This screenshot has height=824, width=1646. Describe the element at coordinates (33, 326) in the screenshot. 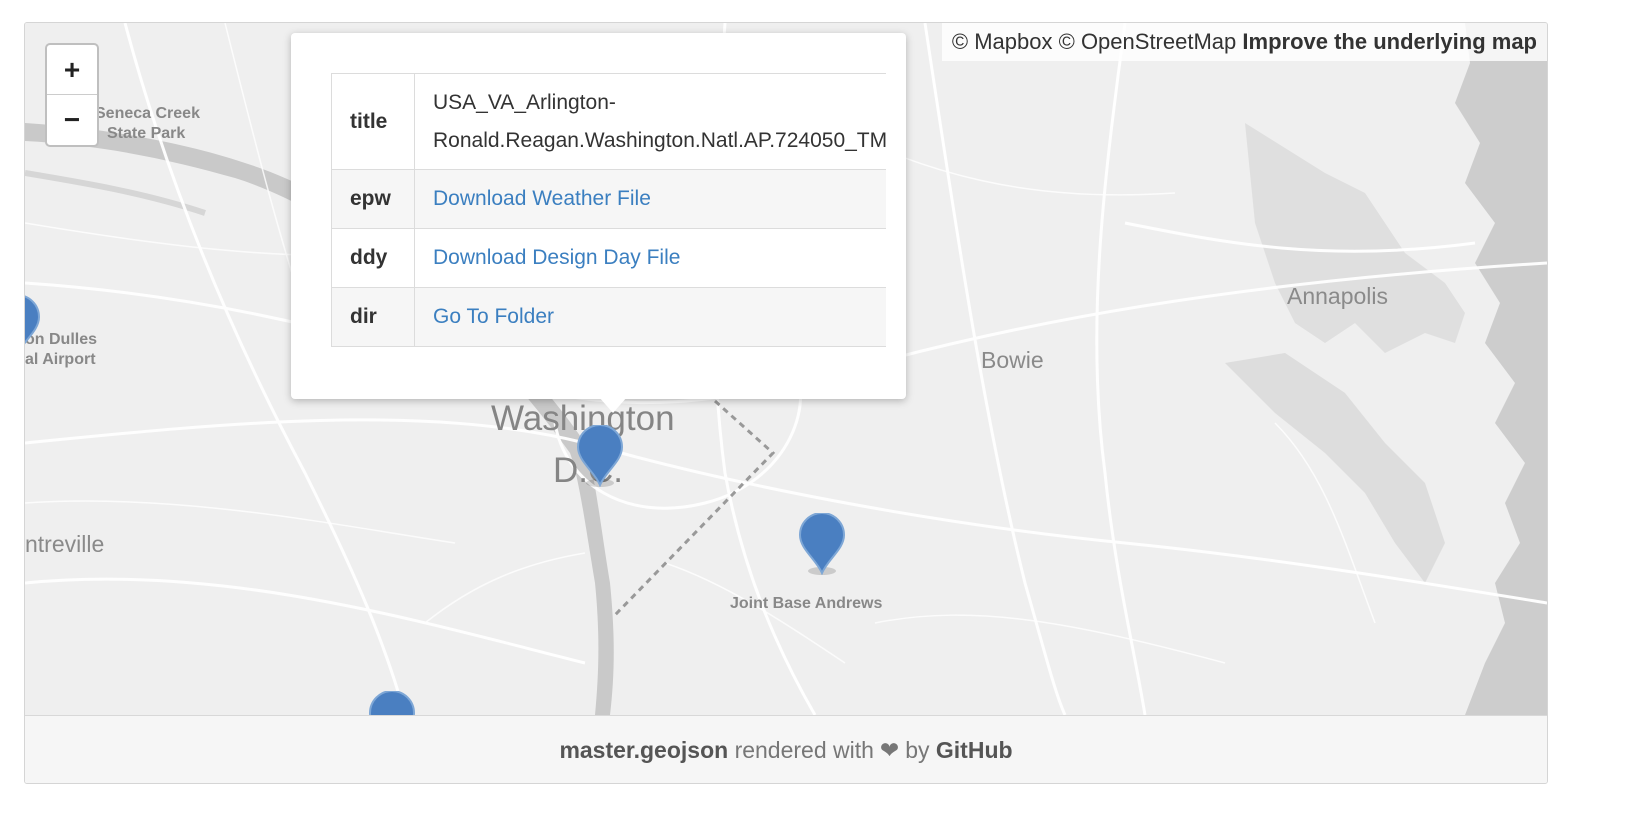

I see `marker-dulles` at that location.